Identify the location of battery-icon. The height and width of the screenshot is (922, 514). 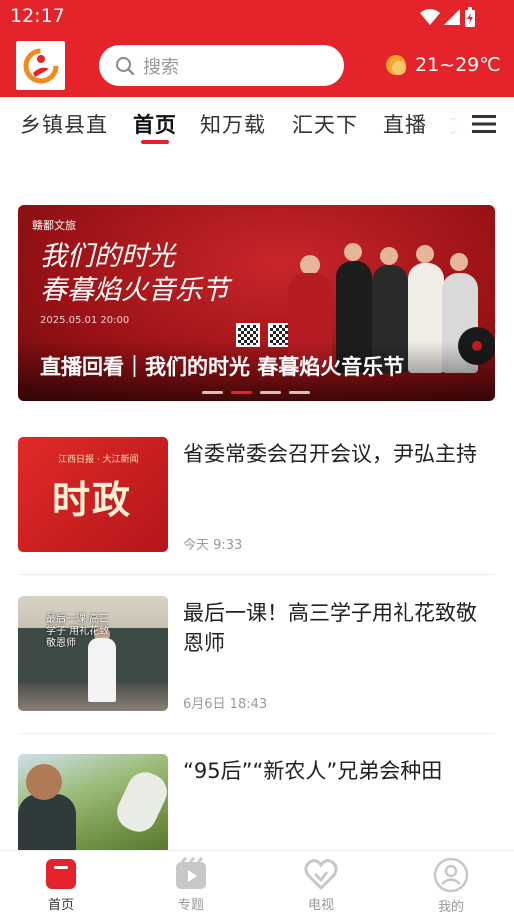
(470, 17).